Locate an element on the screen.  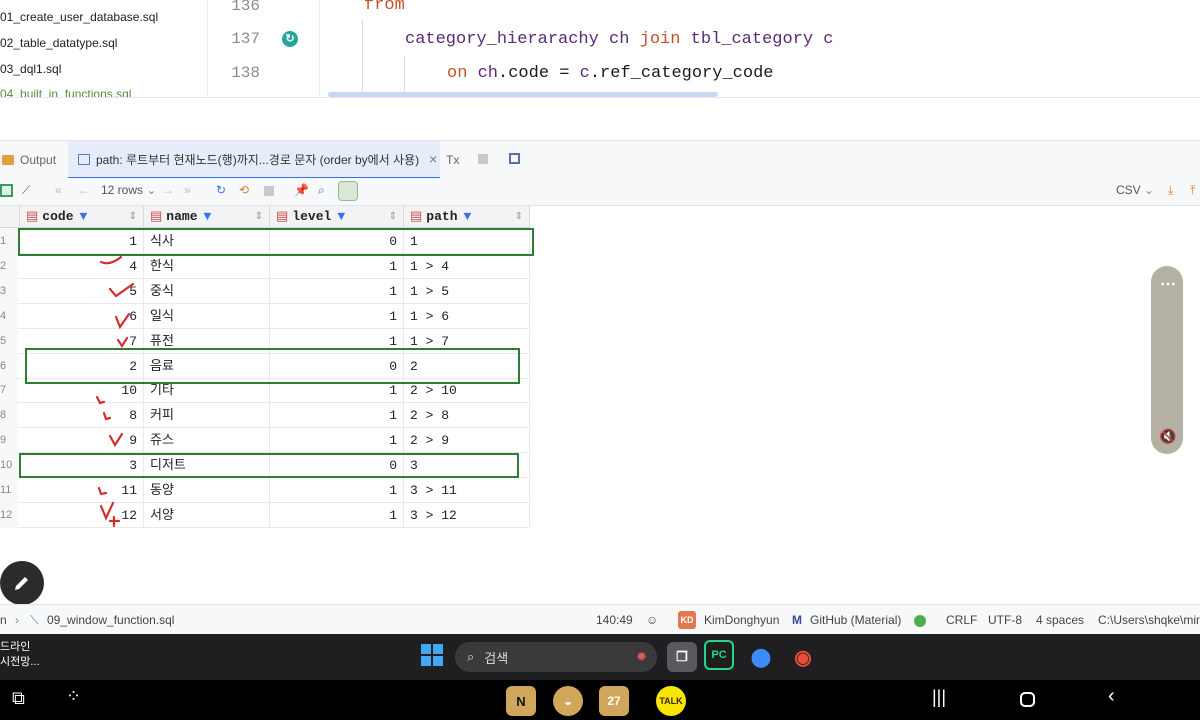
indent-setting: 4 spaces is located at coordinates (1060, 620).